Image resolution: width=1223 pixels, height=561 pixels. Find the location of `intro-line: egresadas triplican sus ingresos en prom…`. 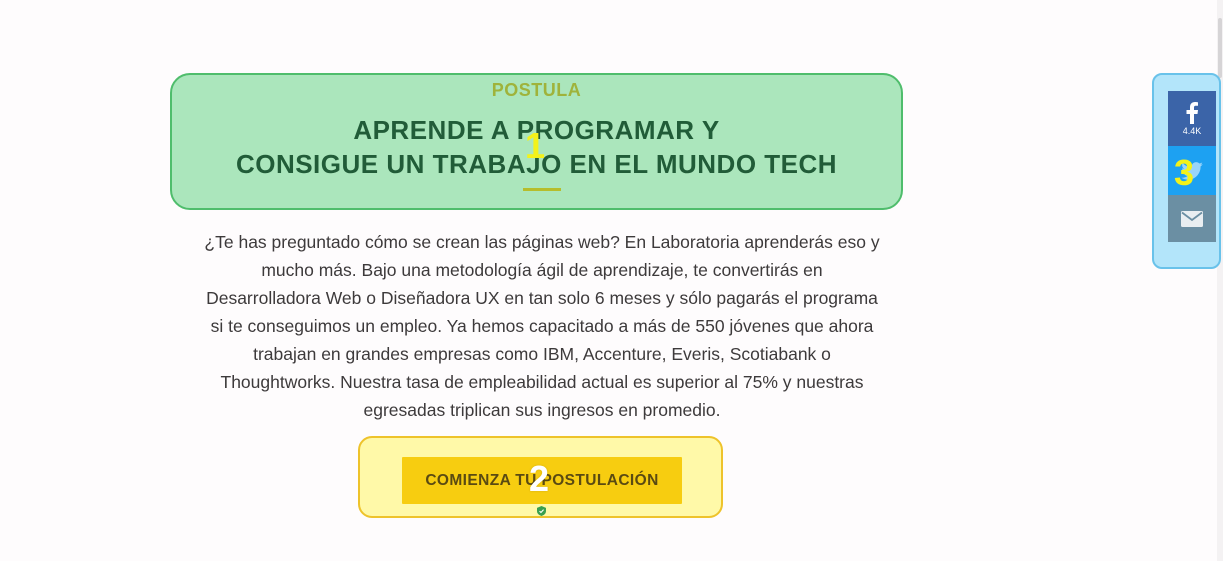

intro-line: egresadas triplican sus ingresos en prom… is located at coordinates (542, 410).